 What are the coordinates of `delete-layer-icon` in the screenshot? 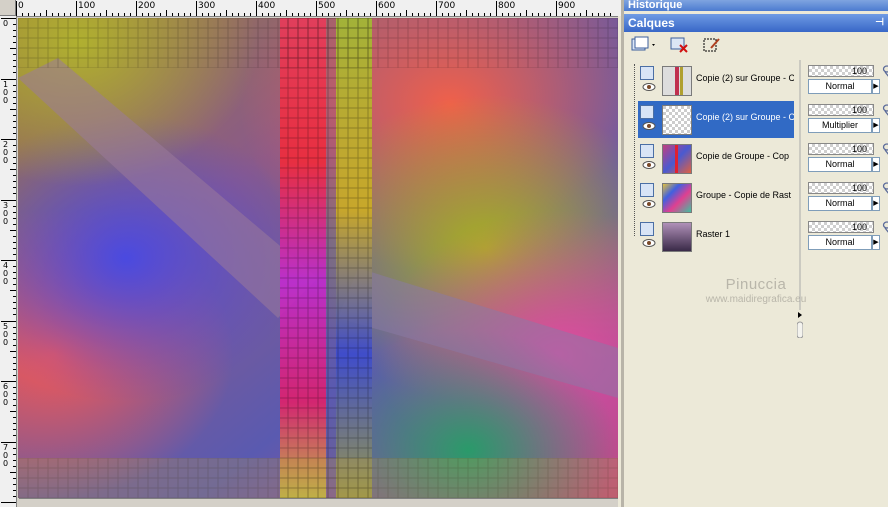 It's located at (680, 45).